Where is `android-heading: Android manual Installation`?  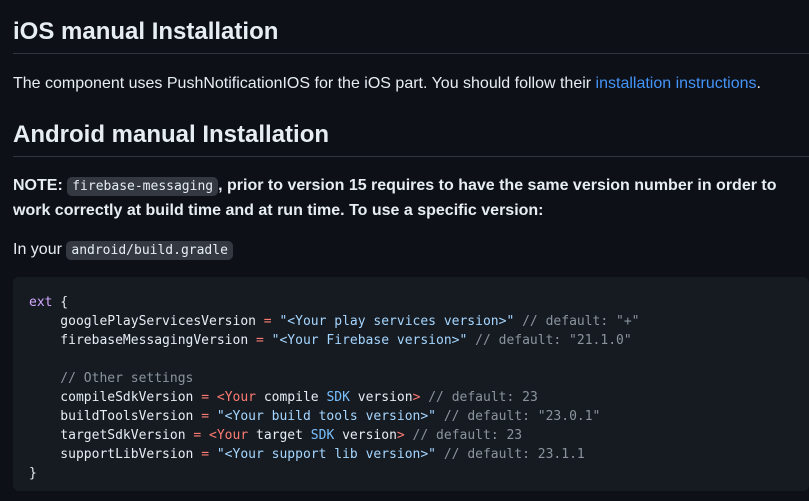 android-heading: Android manual Installation is located at coordinates (411, 138).